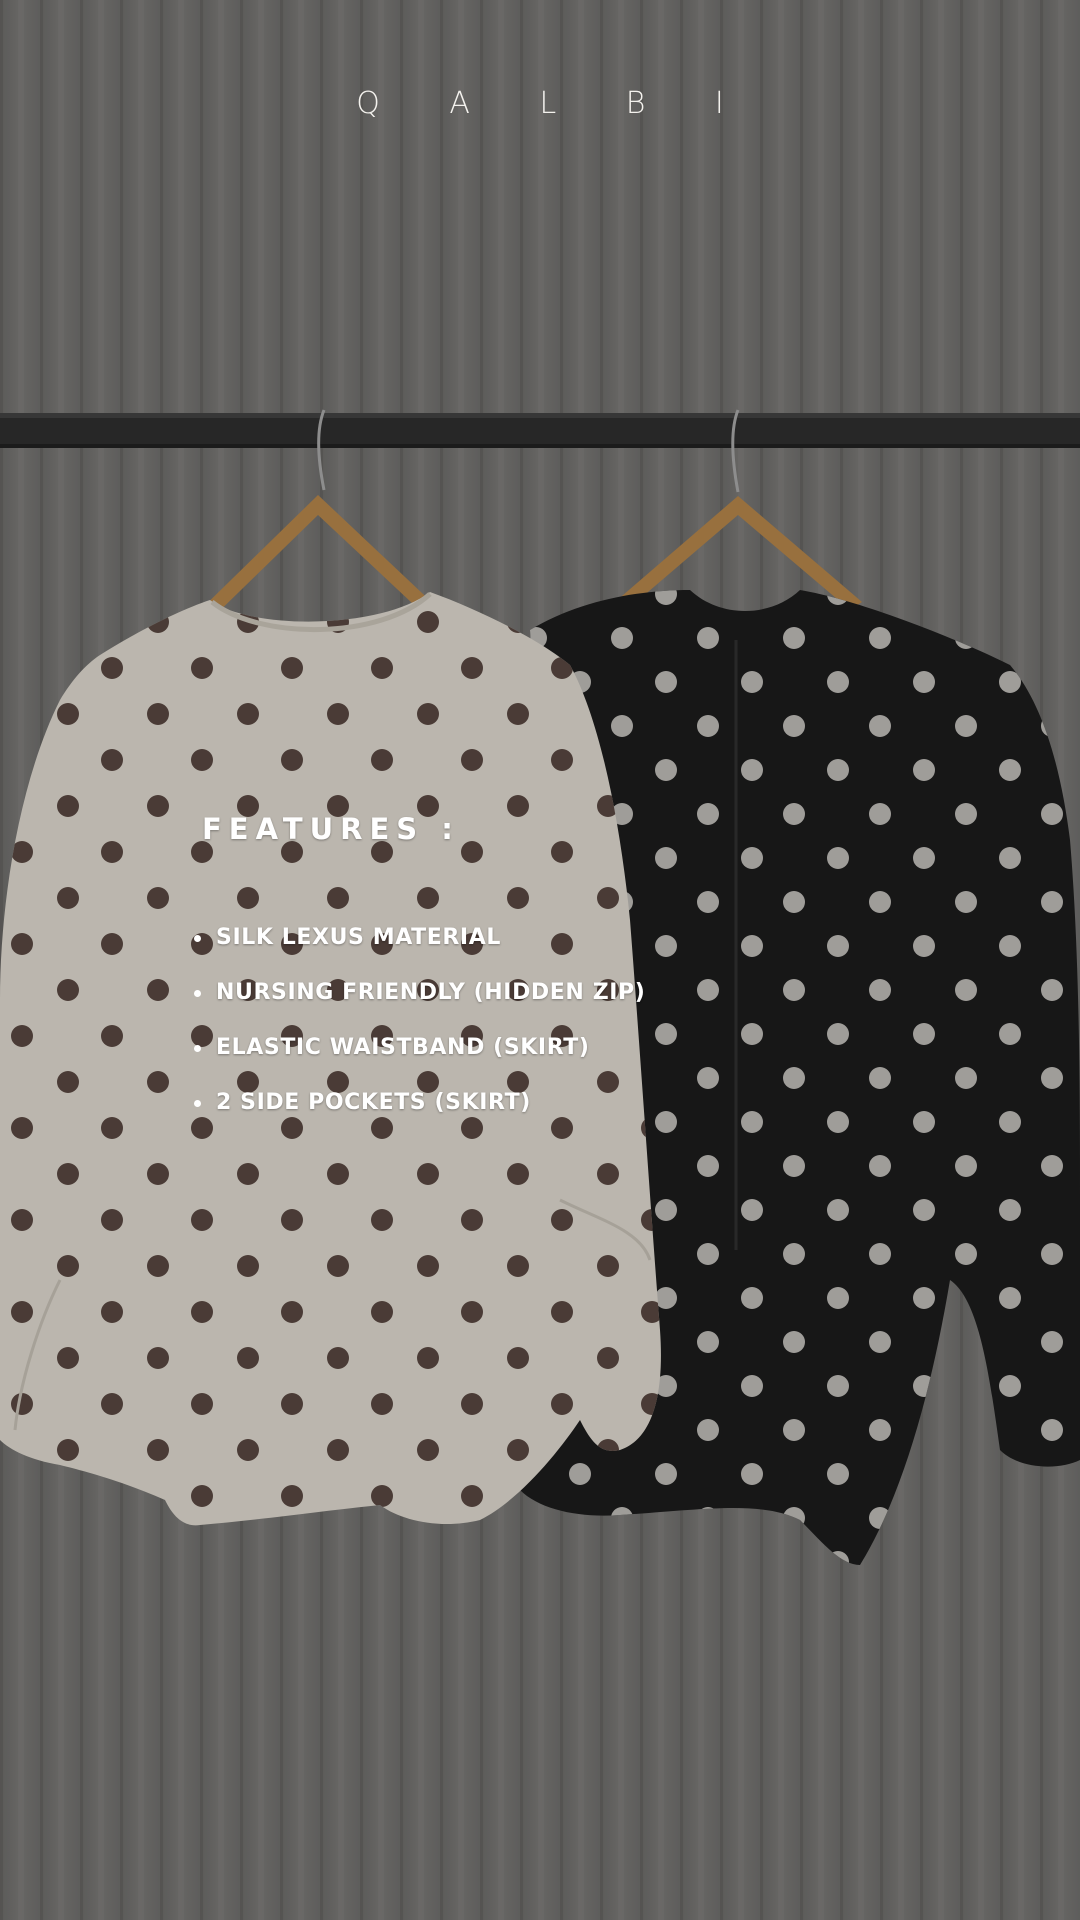 The height and width of the screenshot is (1920, 1080). I want to click on feature-item: SILK LEXUS MATERIAL, so click(419, 947).